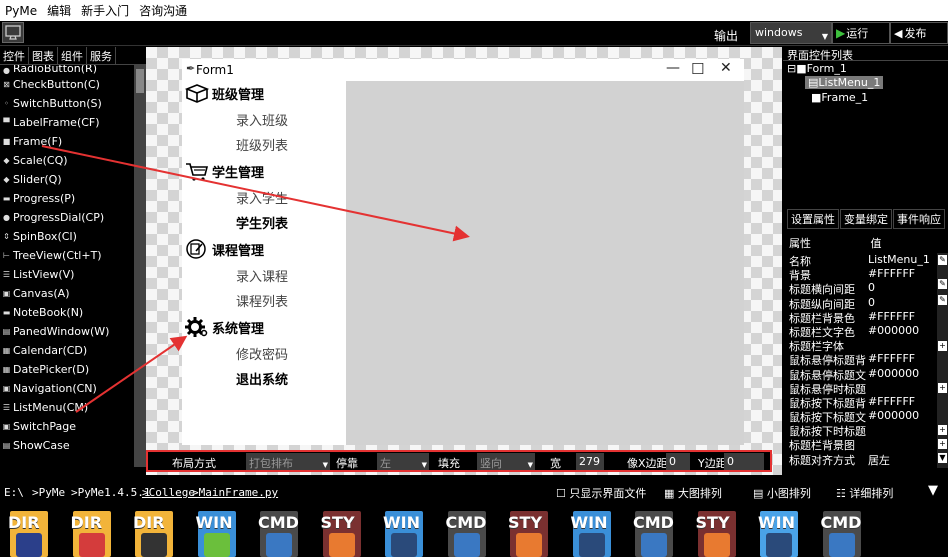 This screenshot has width=948, height=557. I want to click on attr-value: 0, so click(902, 288).